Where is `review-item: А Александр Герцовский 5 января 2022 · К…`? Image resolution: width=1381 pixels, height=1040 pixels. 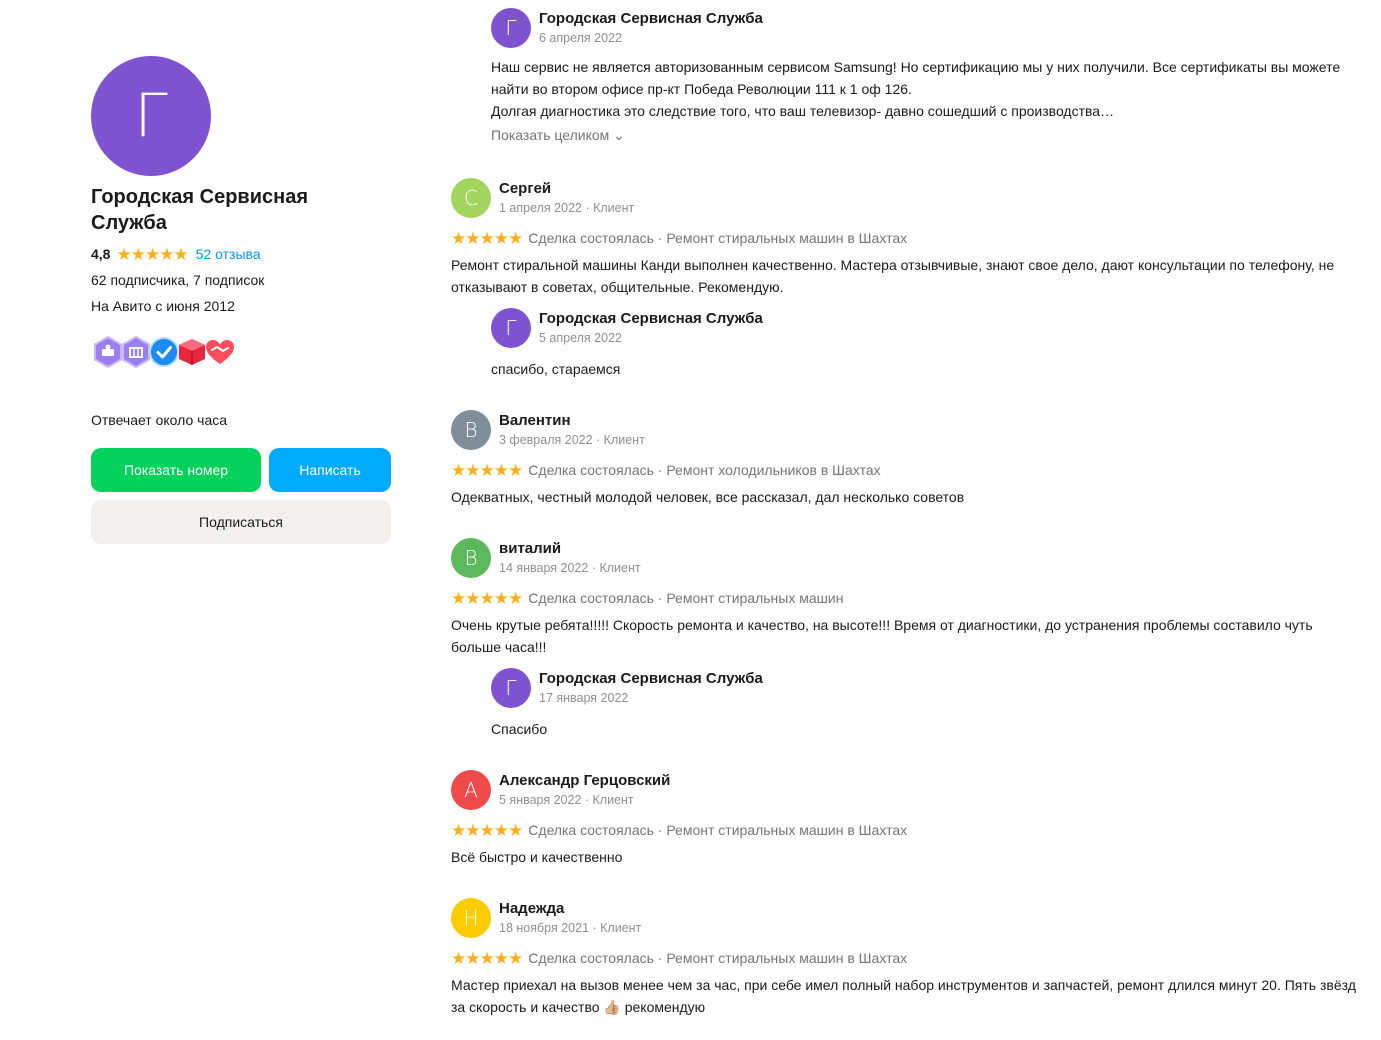
review-item: А Александр Герцовский 5 января 2022 · К… is located at coordinates (911, 819).